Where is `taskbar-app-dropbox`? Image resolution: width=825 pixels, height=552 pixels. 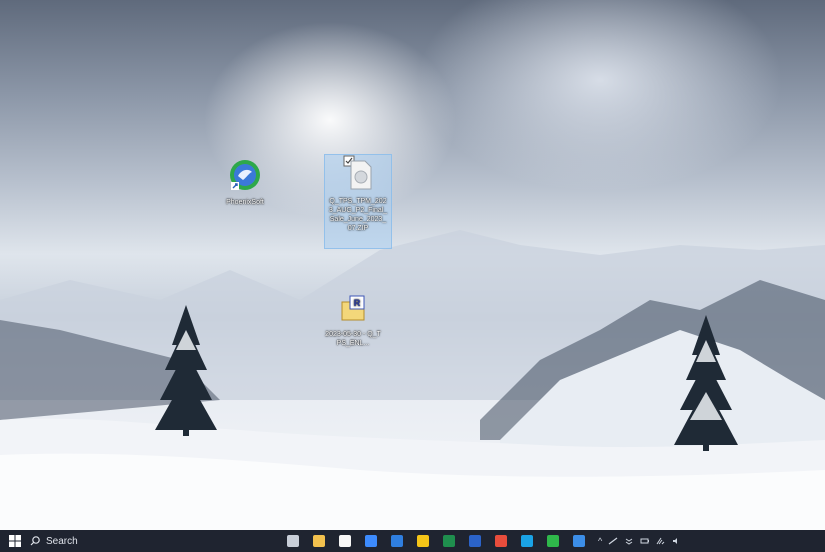 taskbar-app-dropbox is located at coordinates (371, 541).